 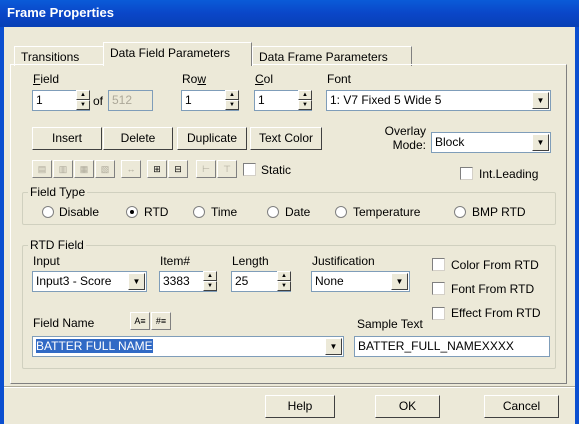 What do you see at coordinates (98, 101) in the screenshot?
I see `field-of-label: of` at bounding box center [98, 101].